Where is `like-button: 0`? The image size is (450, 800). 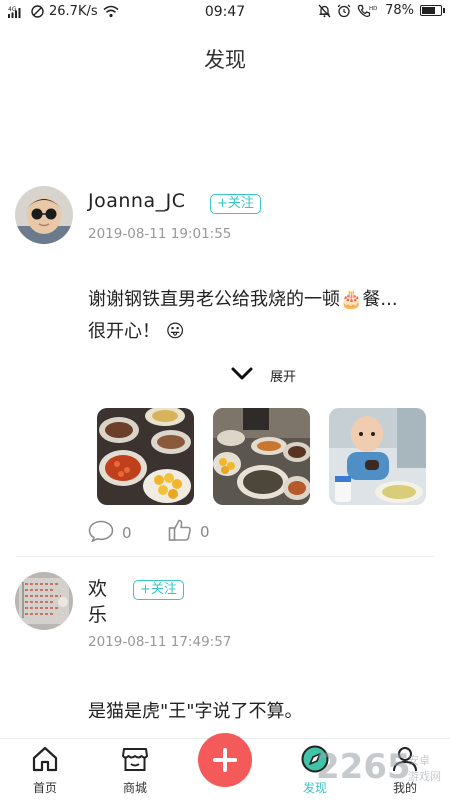
like-button: 0 is located at coordinates (189, 532).